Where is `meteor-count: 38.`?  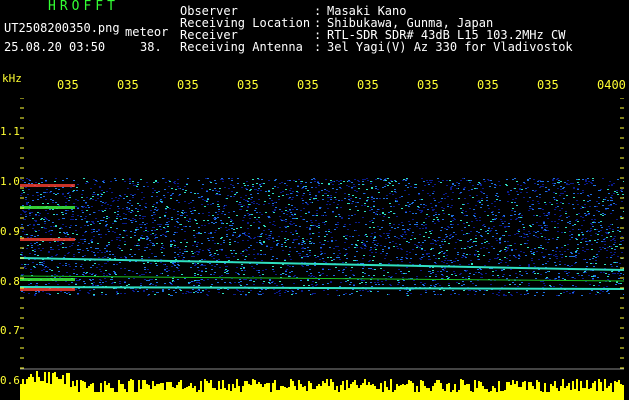
meteor-count: 38. is located at coordinates (151, 47).